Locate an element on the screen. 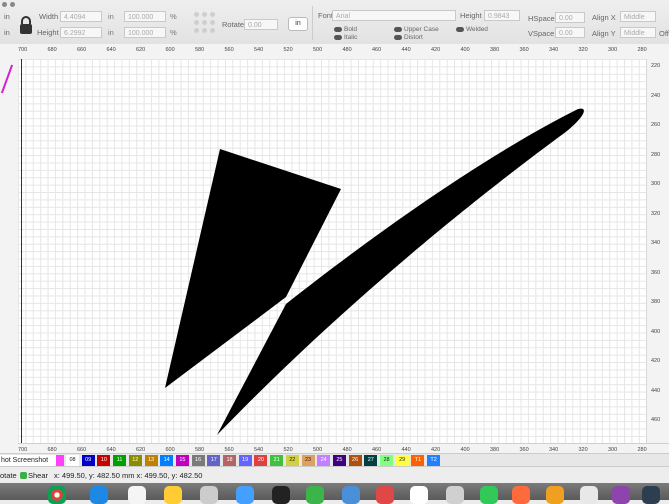  unit-in-button: in is located at coordinates (298, 24).